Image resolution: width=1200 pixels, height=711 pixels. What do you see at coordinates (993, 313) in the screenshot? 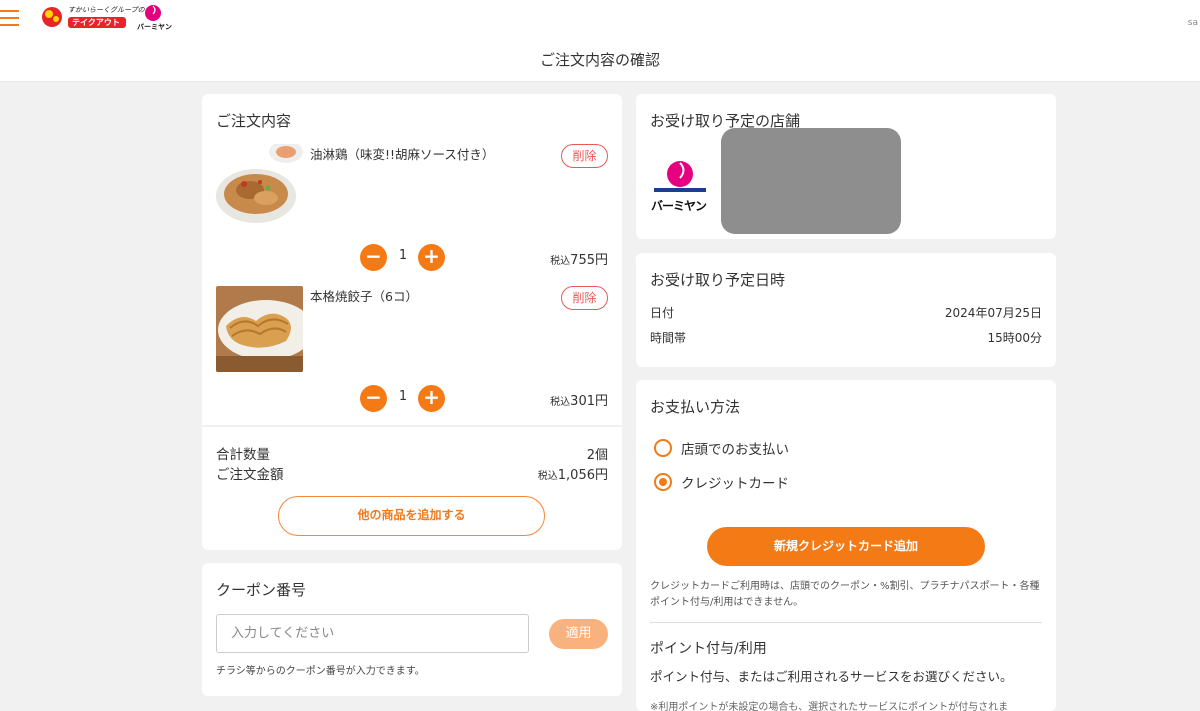
I see `date-value: 2024年07月25日` at bounding box center [993, 313].